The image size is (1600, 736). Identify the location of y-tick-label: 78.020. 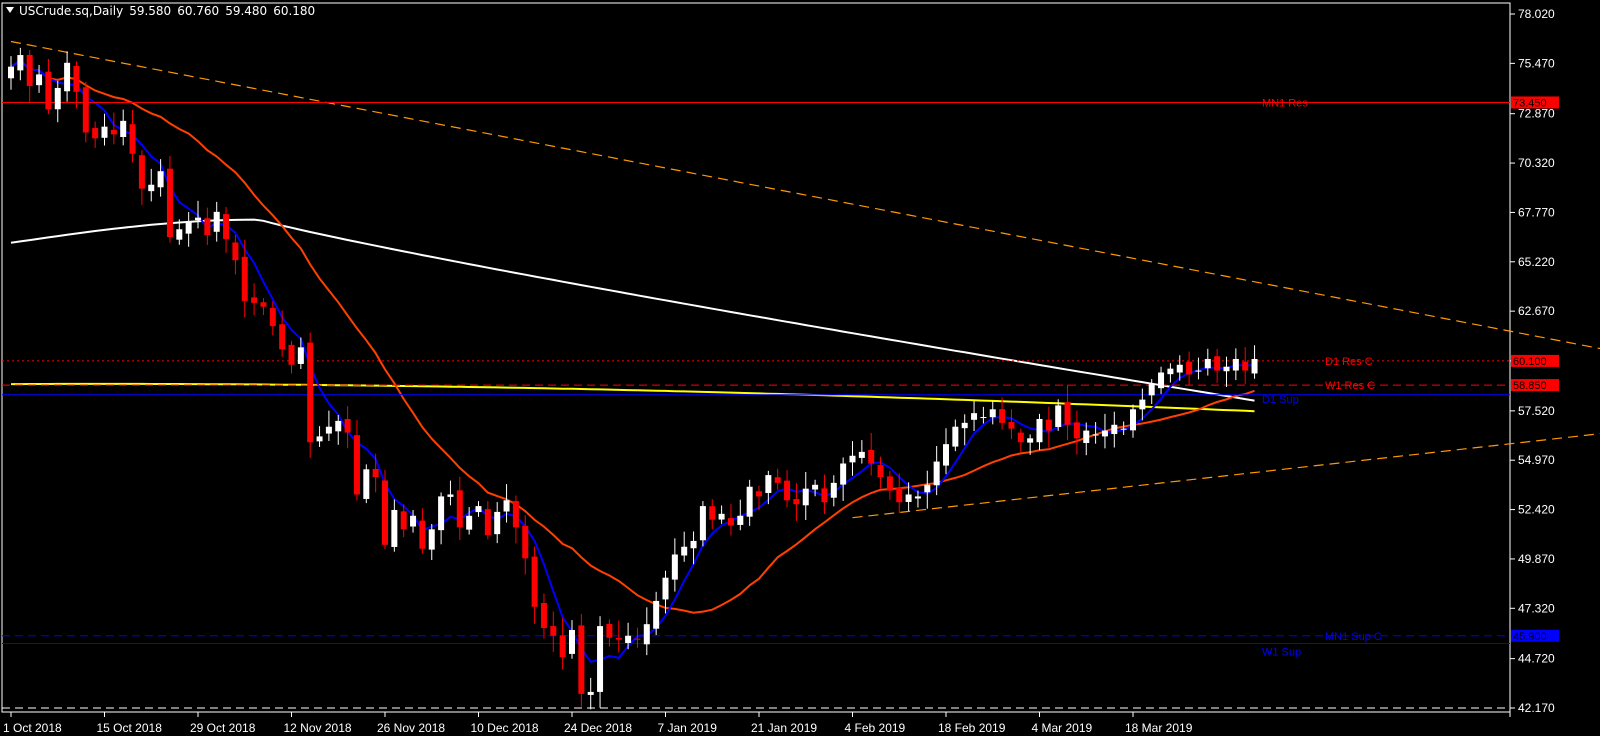
(1536, 14).